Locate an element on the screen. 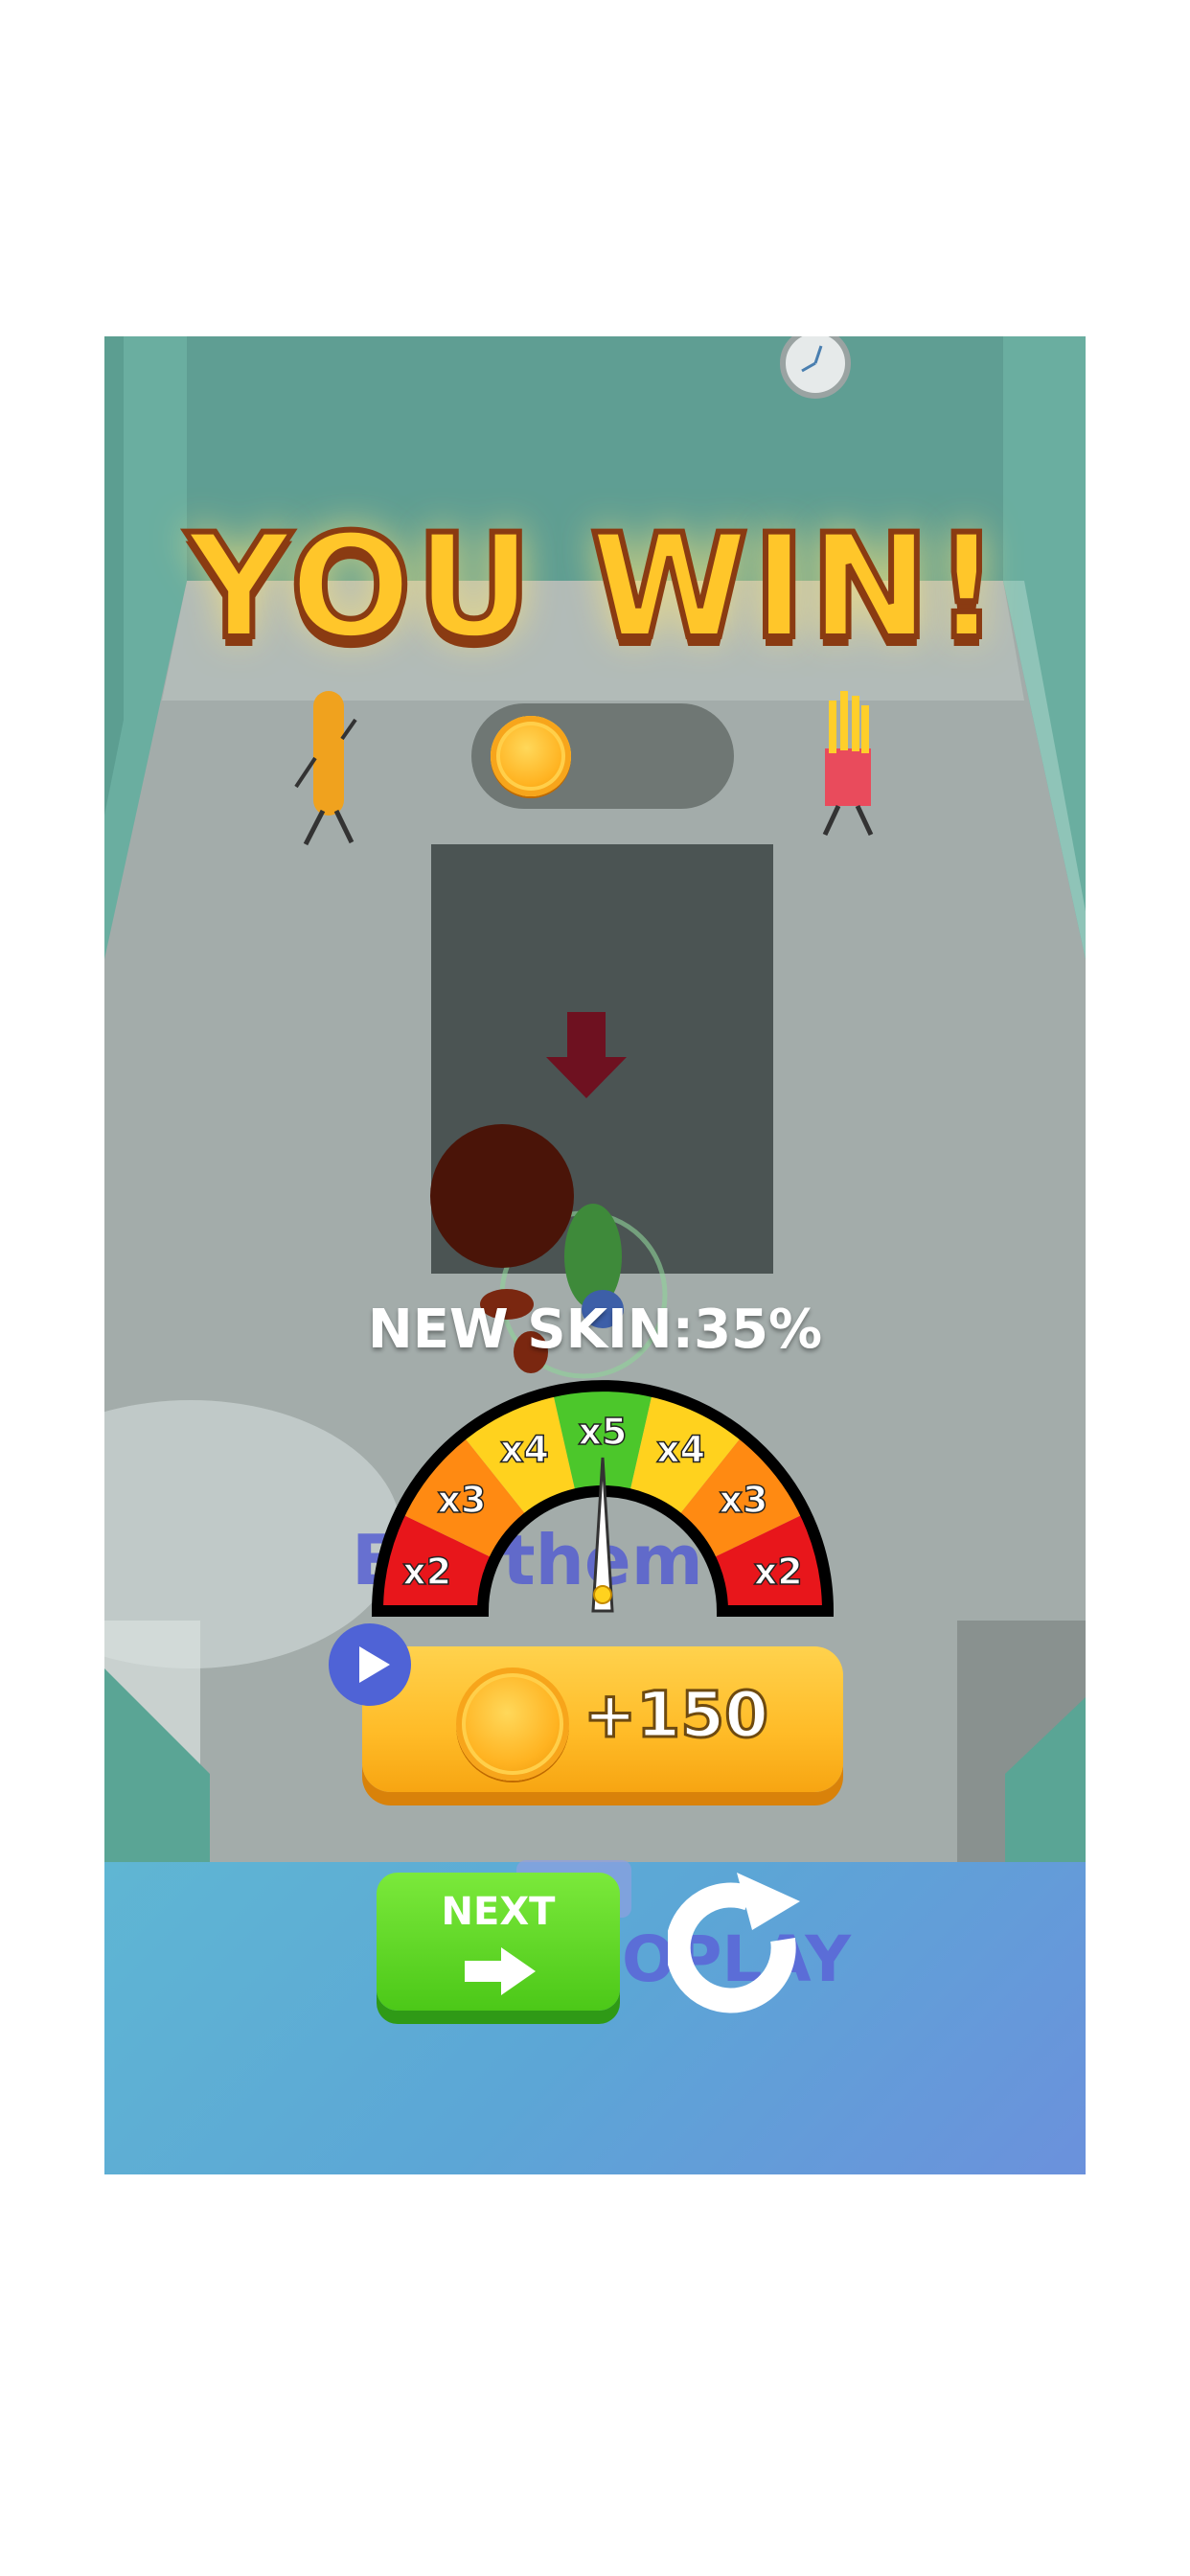 The image size is (1190, 2576). watch-video-button is located at coordinates (370, 1664).